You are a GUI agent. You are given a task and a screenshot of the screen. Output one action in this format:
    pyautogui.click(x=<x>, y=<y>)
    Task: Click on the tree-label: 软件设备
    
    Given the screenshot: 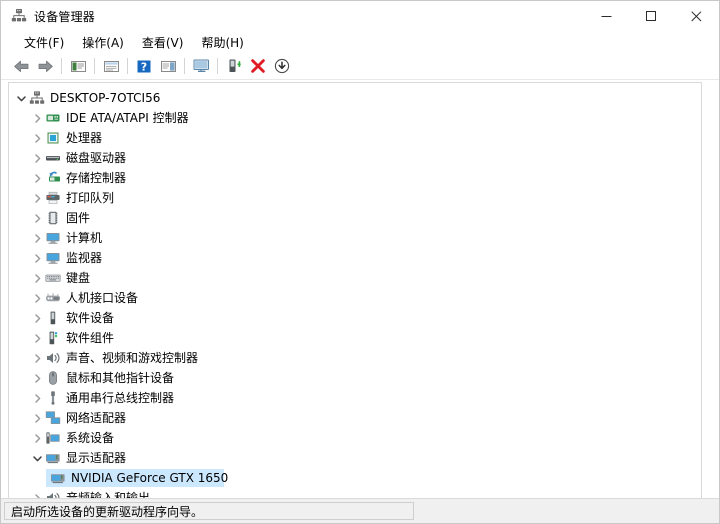 What is the action you would take?
    pyautogui.click(x=90, y=318)
    